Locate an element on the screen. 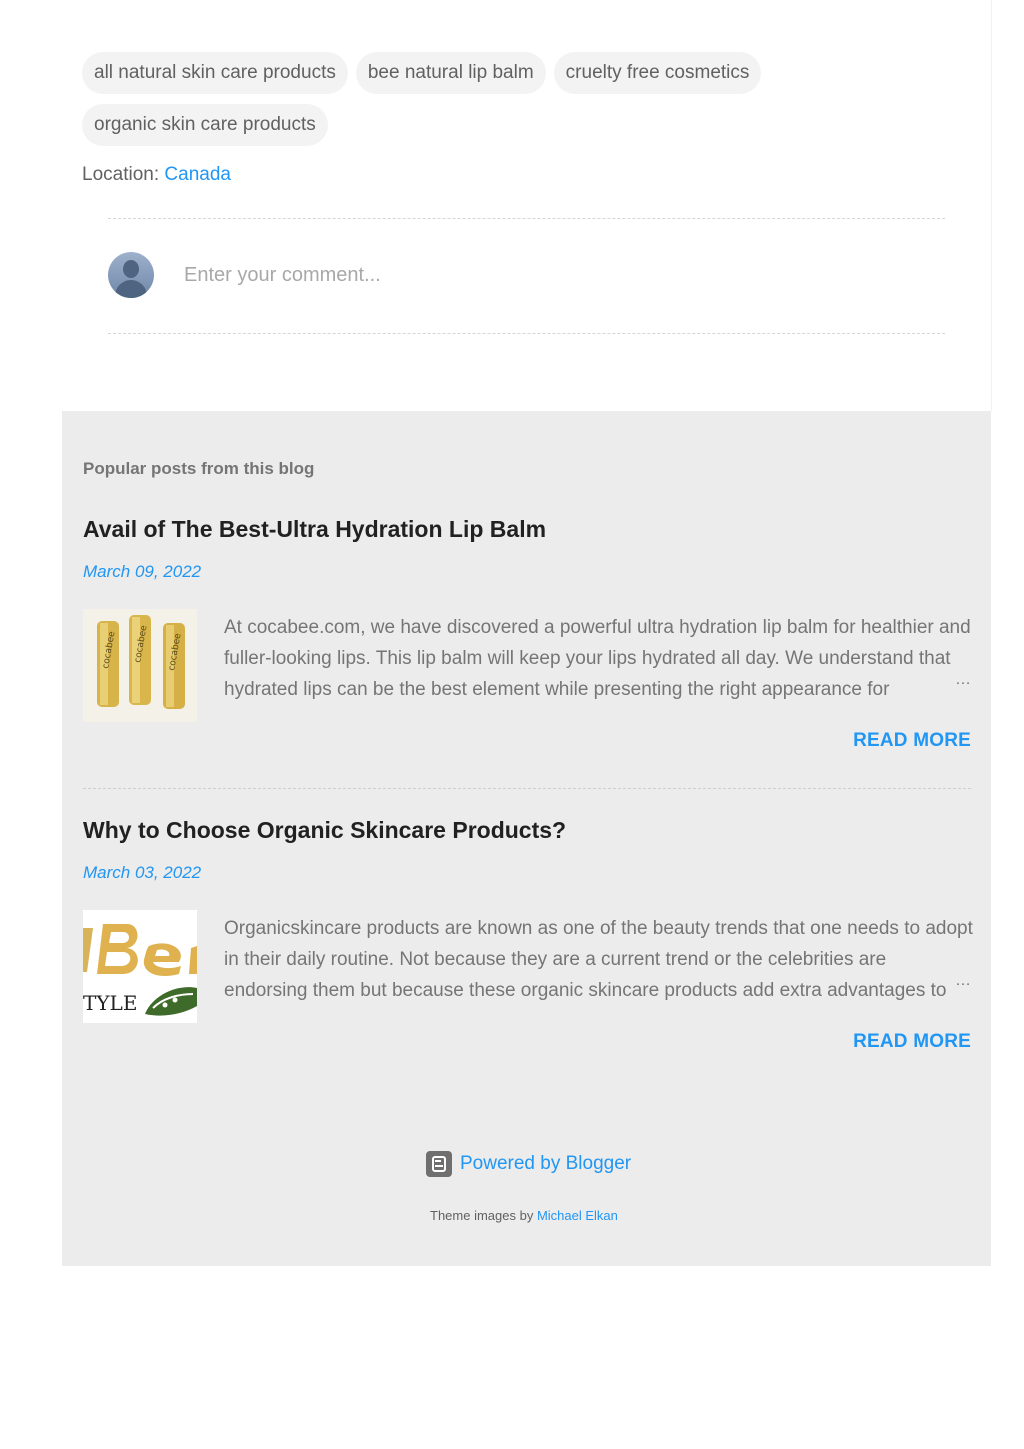 The image size is (1024, 1449). location-label: Location: is located at coordinates (121, 174).